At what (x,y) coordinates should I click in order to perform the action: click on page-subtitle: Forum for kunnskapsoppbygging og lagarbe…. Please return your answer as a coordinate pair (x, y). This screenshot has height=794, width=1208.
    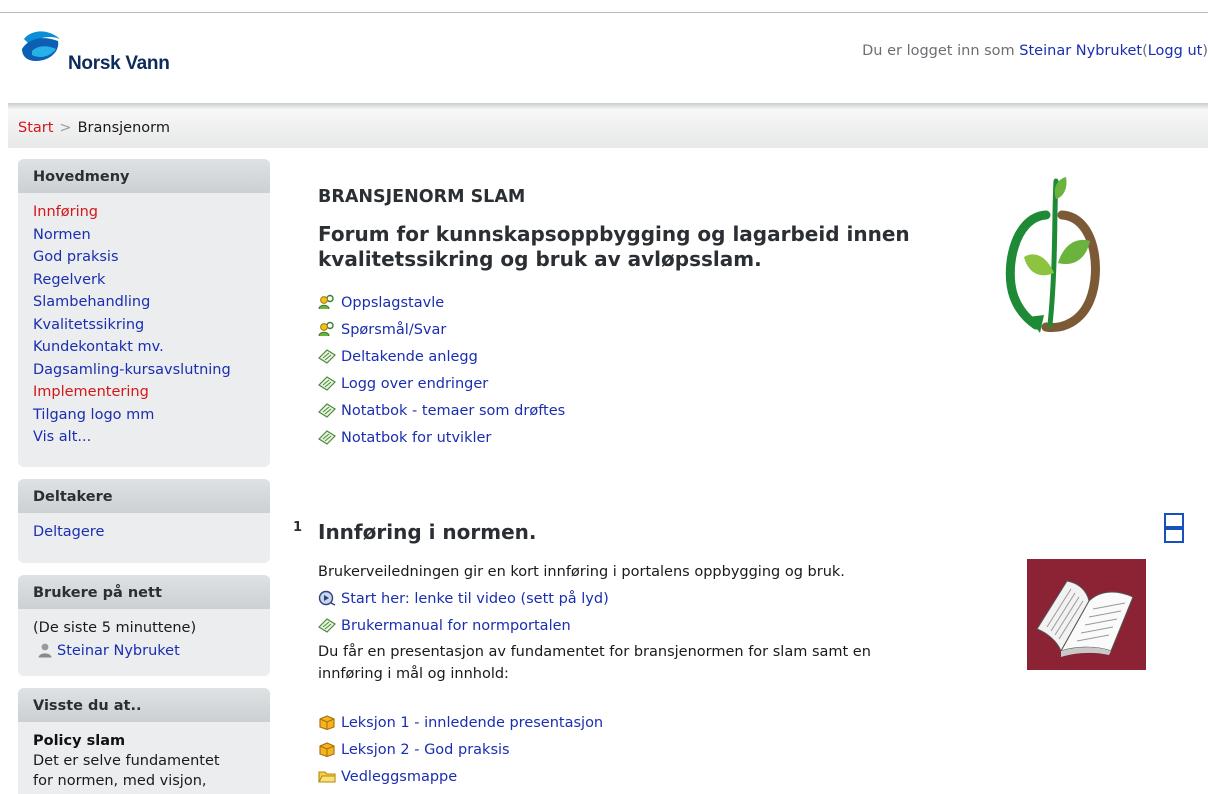
    Looking at the image, I should click on (614, 246).